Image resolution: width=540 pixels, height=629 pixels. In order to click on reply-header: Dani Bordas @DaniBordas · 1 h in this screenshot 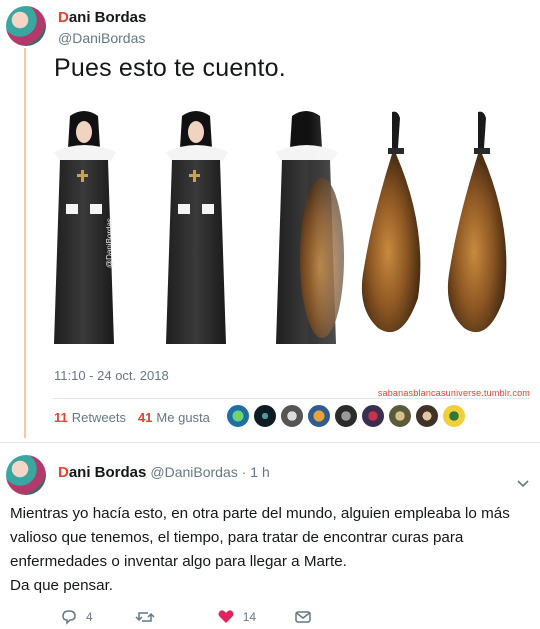, I will do `click(164, 472)`.